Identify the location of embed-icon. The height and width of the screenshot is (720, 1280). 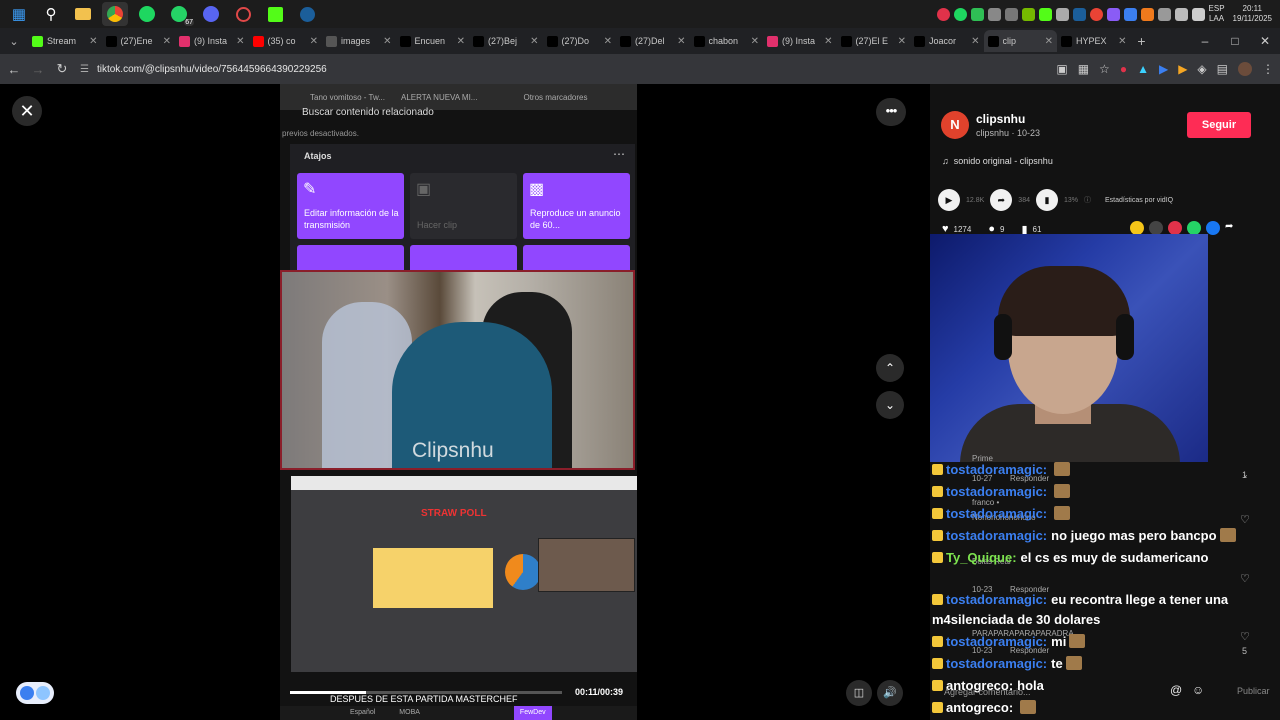
(1156, 228).